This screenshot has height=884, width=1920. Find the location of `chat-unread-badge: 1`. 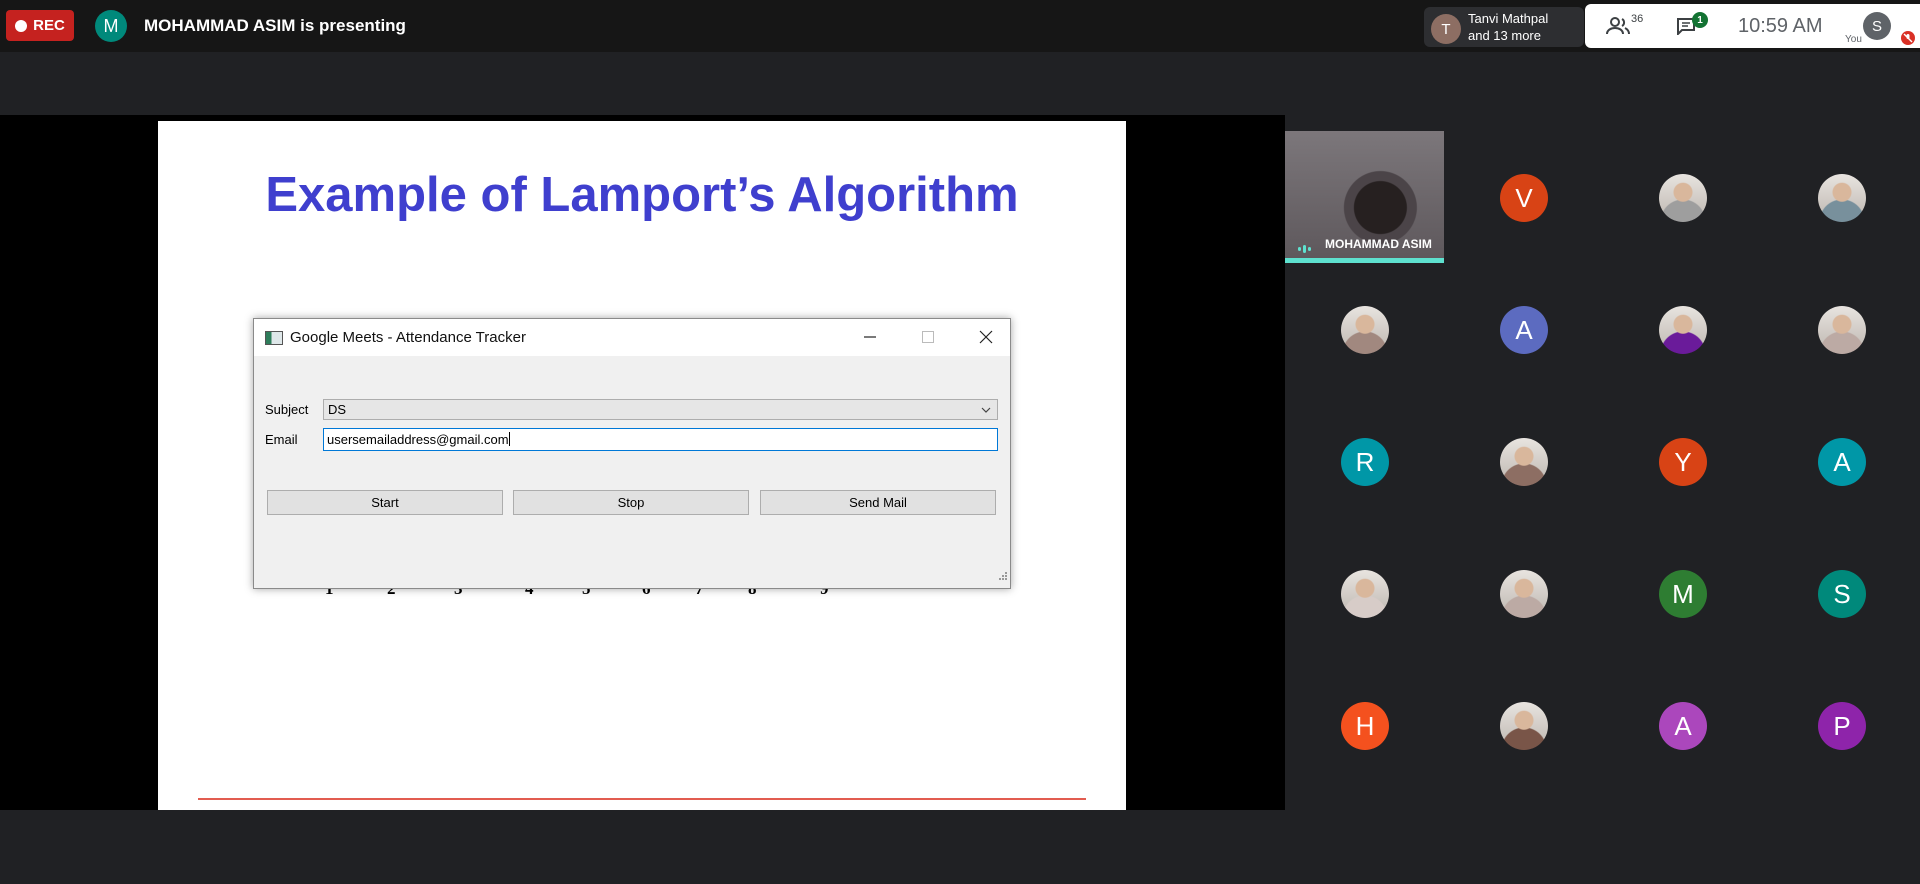

chat-unread-badge: 1 is located at coordinates (1700, 20).